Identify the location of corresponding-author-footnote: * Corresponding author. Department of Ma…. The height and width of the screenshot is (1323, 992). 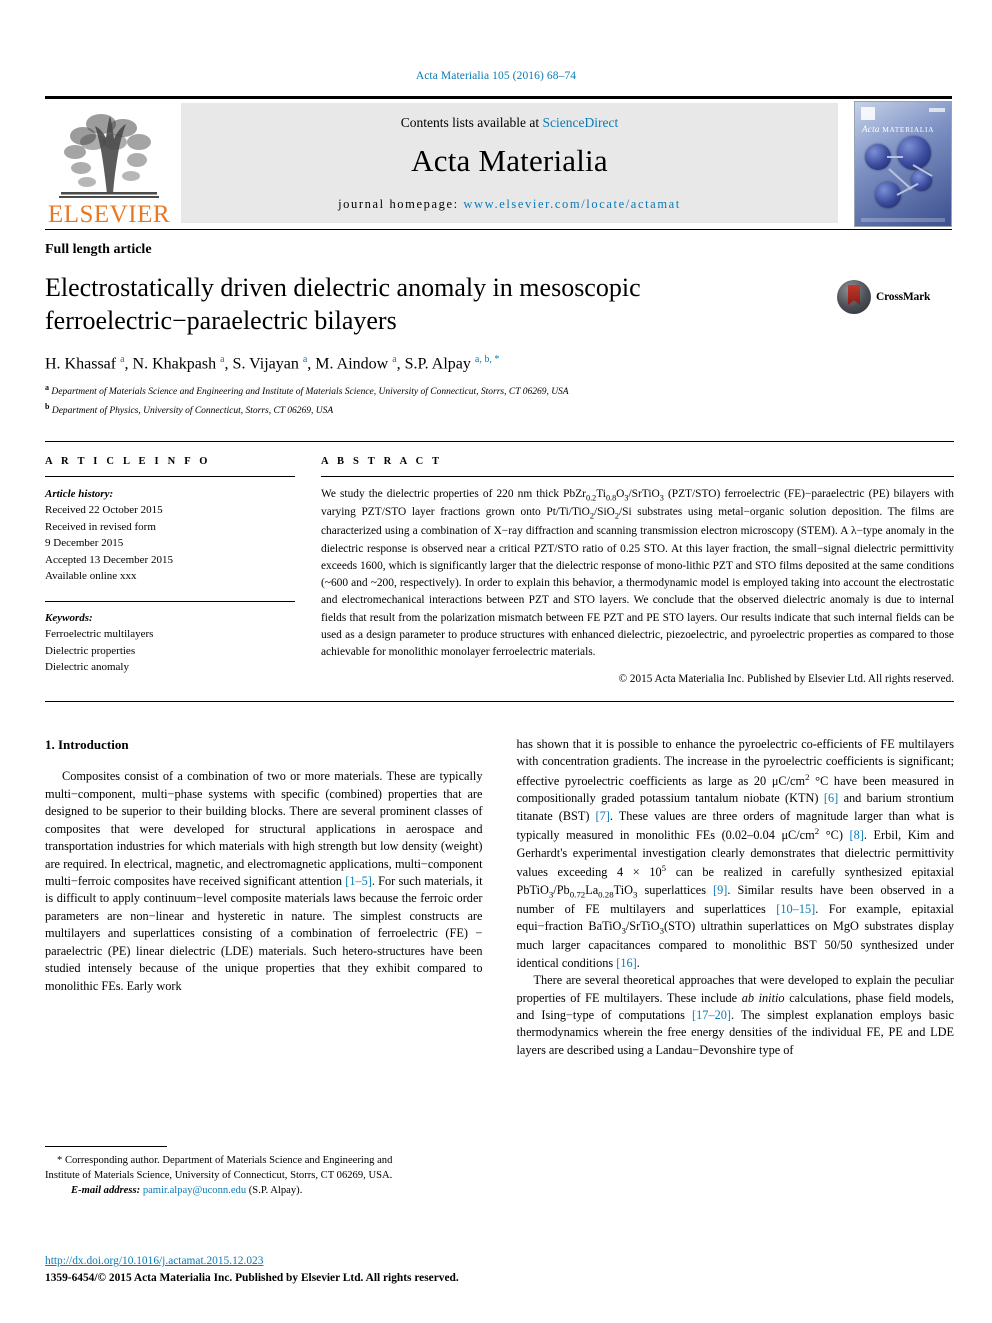
(252, 1172).